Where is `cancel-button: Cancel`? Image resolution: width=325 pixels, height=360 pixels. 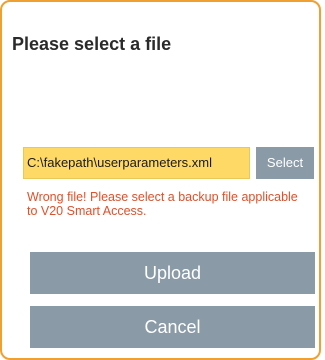
cancel-button: Cancel is located at coordinates (172, 327).